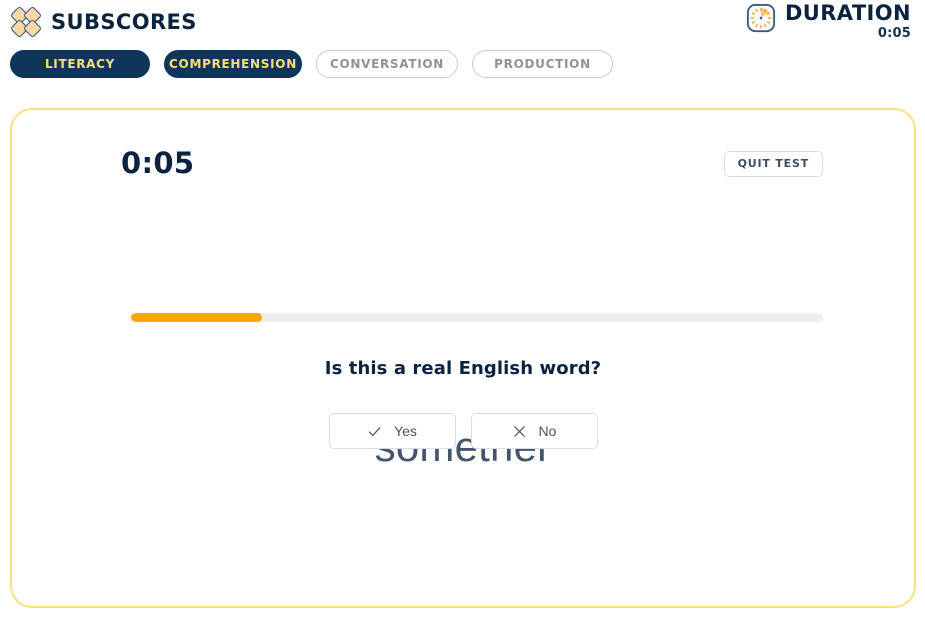 The image size is (925, 619). I want to click on answer-yes-label: Yes, so click(405, 431).